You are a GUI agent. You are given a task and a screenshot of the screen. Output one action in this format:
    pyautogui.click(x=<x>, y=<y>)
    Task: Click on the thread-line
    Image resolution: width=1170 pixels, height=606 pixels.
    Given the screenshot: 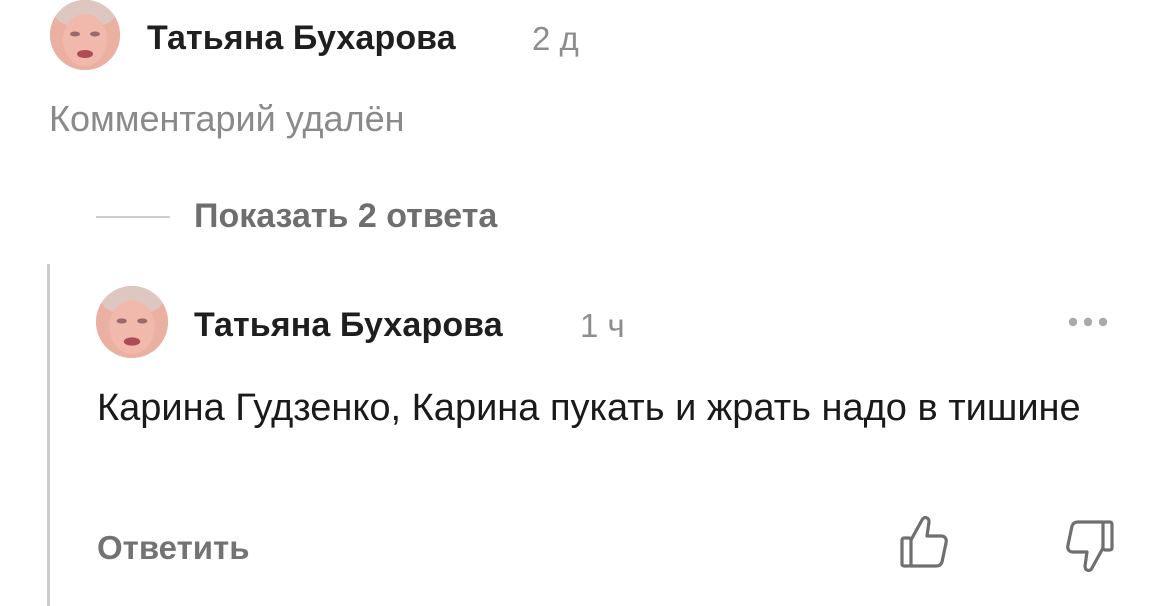 What is the action you would take?
    pyautogui.click(x=48, y=435)
    